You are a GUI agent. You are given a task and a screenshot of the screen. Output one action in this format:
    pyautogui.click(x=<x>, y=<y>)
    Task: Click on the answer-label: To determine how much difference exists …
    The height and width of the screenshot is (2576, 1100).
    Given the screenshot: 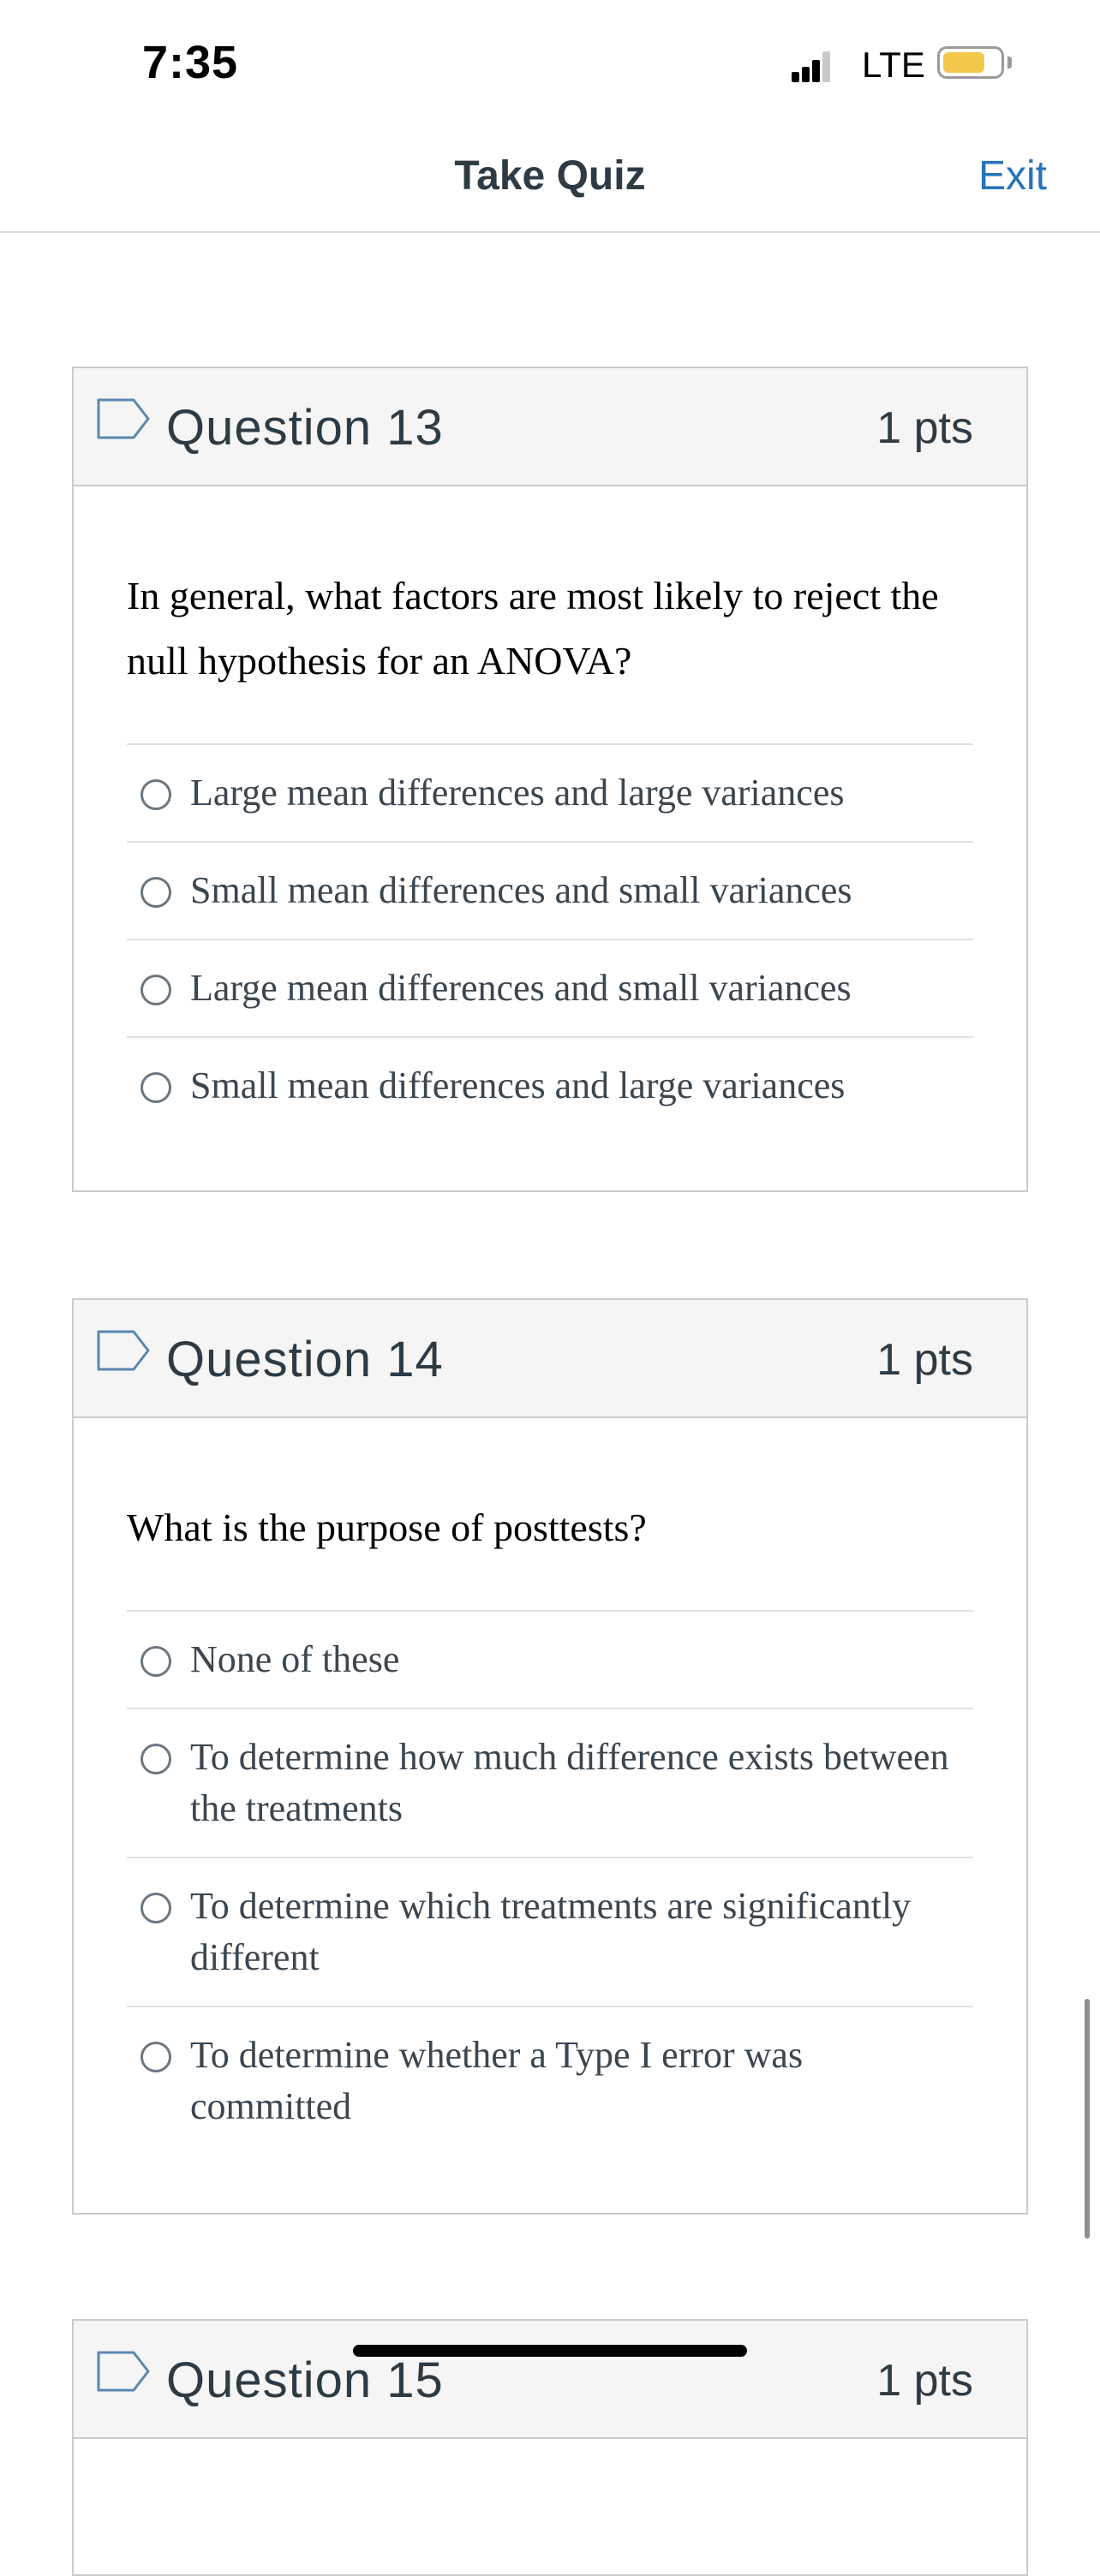 What is the action you would take?
    pyautogui.click(x=569, y=1783)
    